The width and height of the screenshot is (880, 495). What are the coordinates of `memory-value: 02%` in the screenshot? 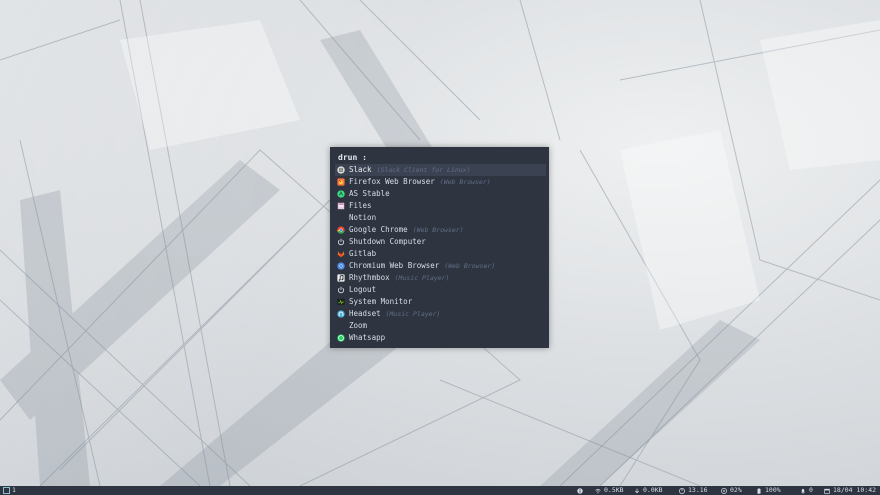 It's located at (736, 490).